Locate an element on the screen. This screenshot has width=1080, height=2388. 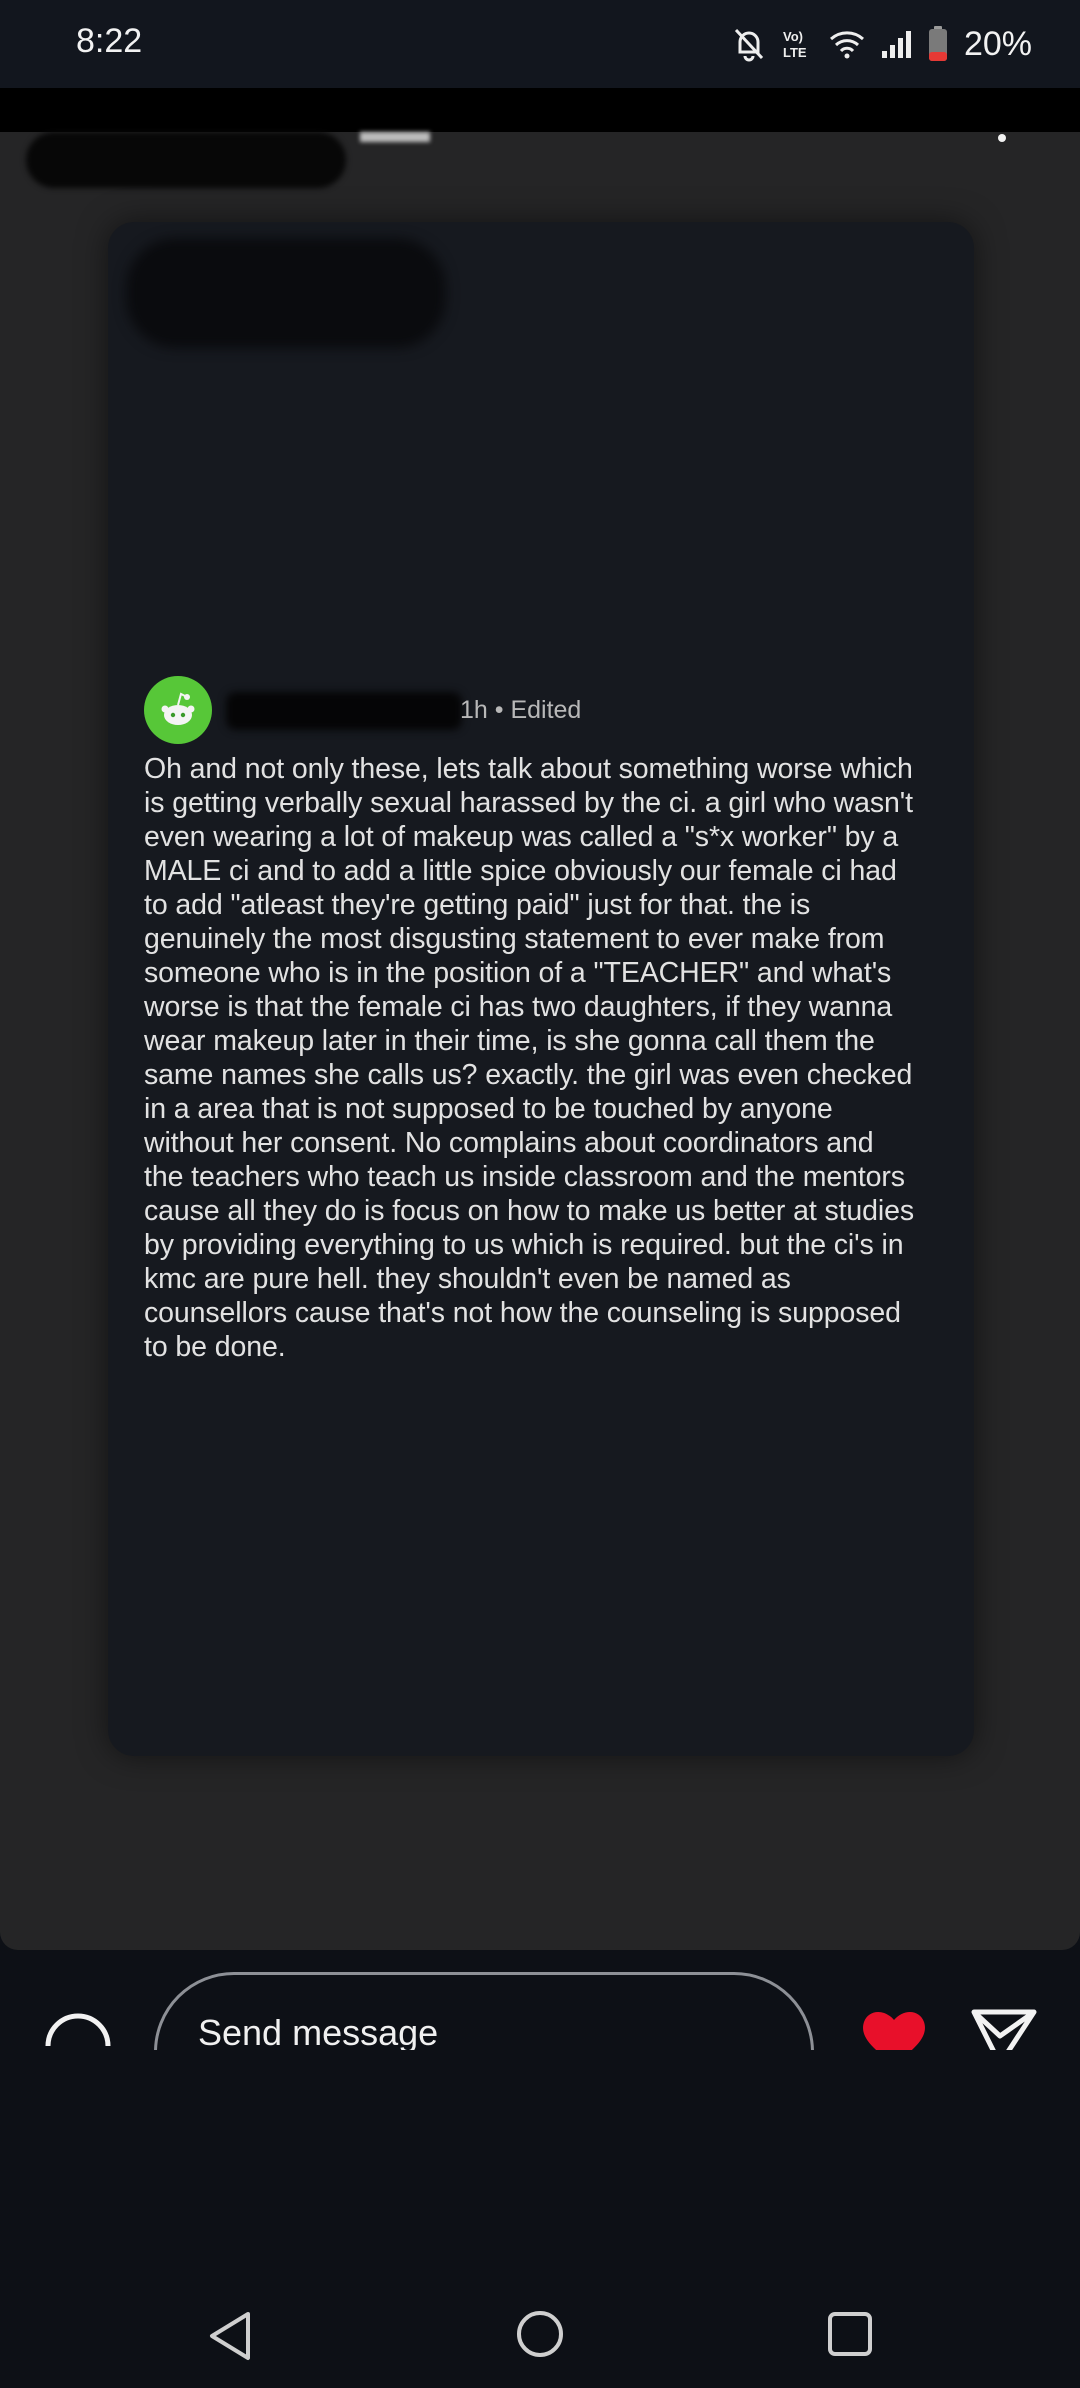
reddit-snoo-icon is located at coordinates (178, 708).